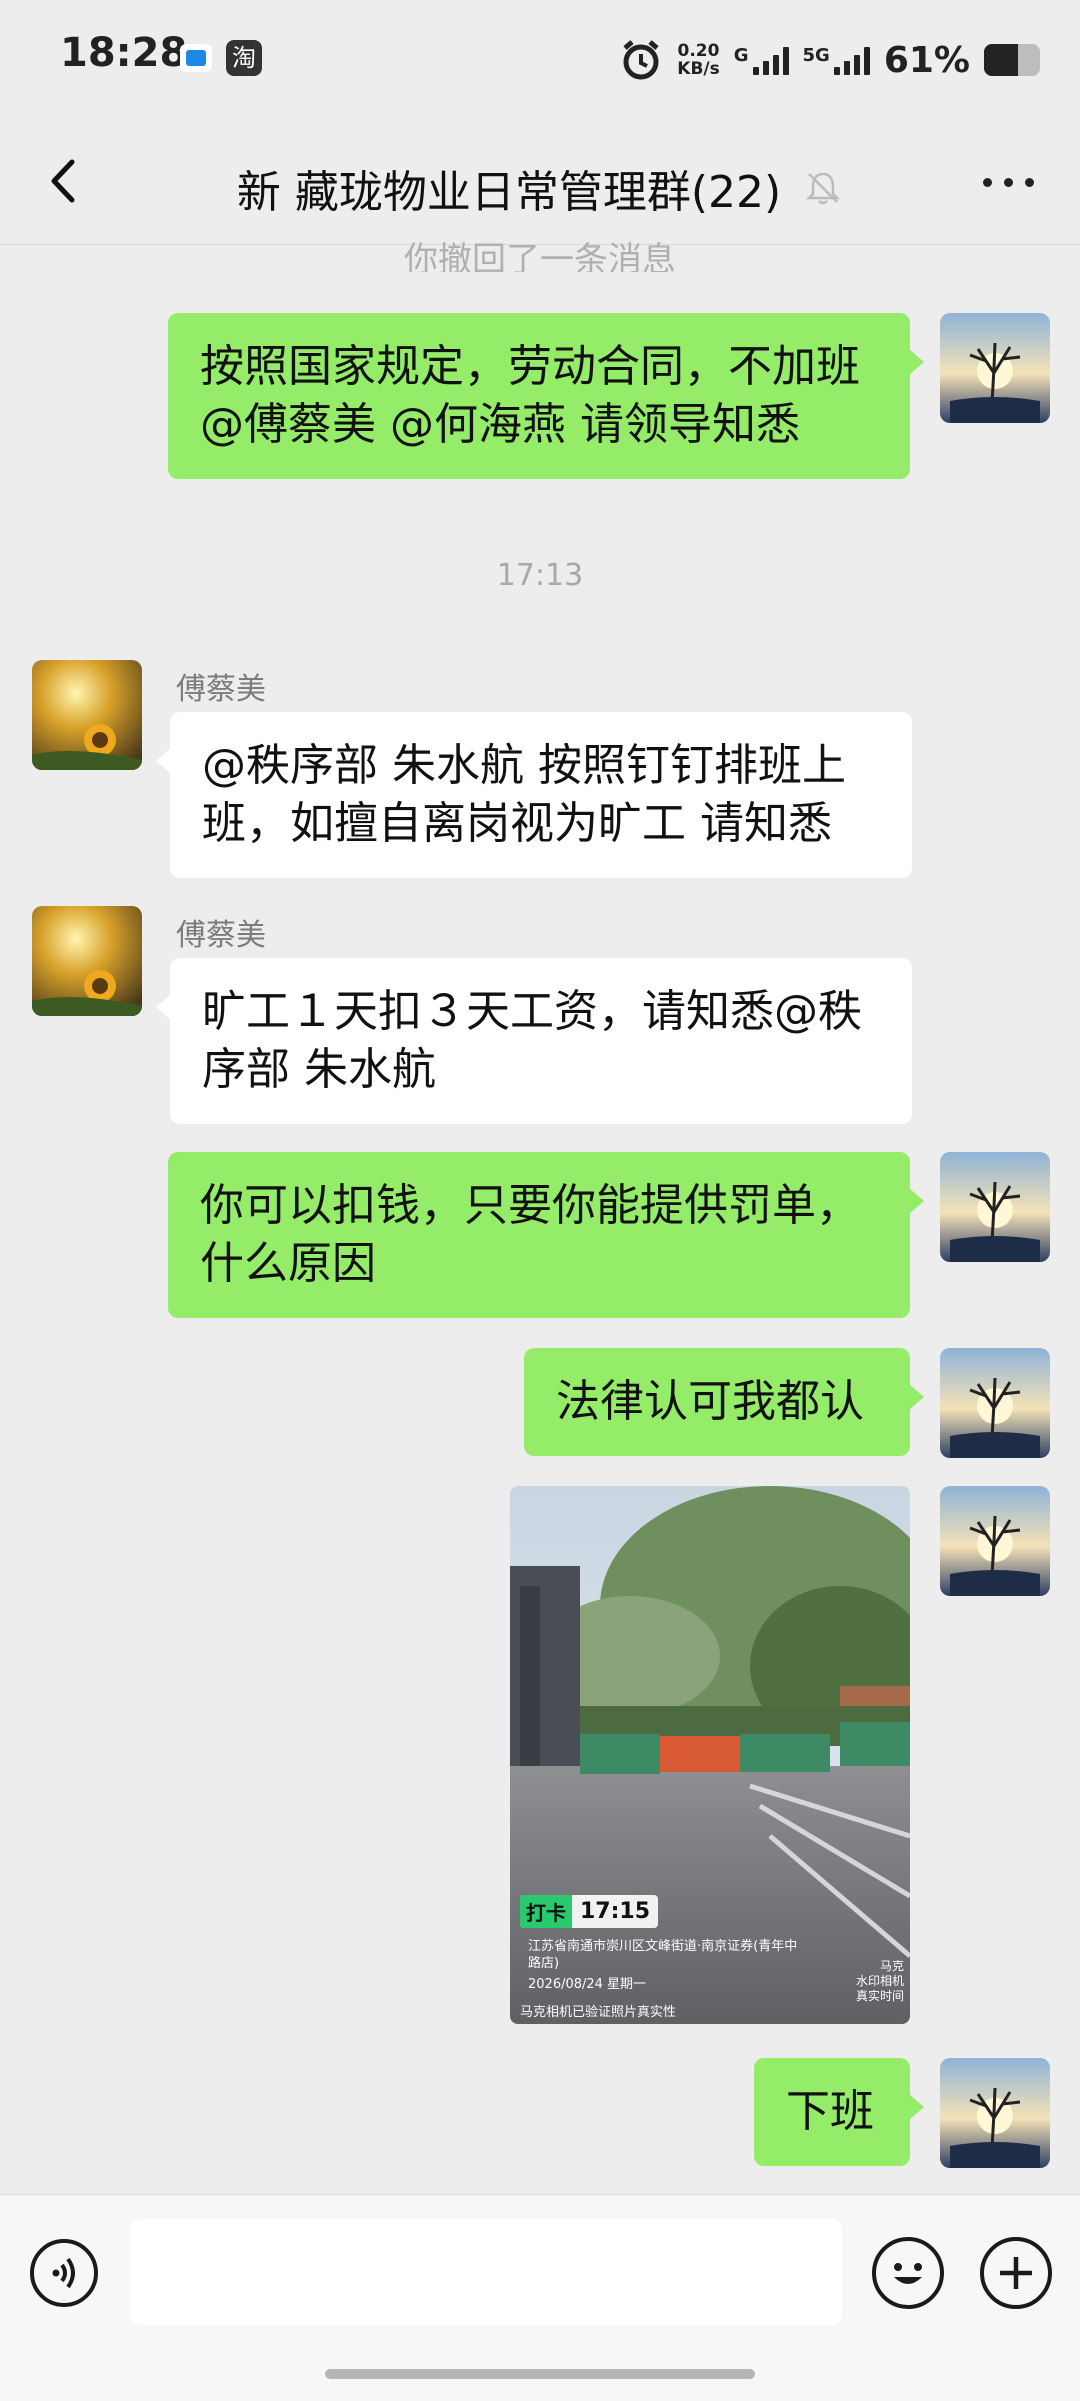  I want to click on photo-verify-note: 马克相机已验证照片真实性, so click(598, 2012).